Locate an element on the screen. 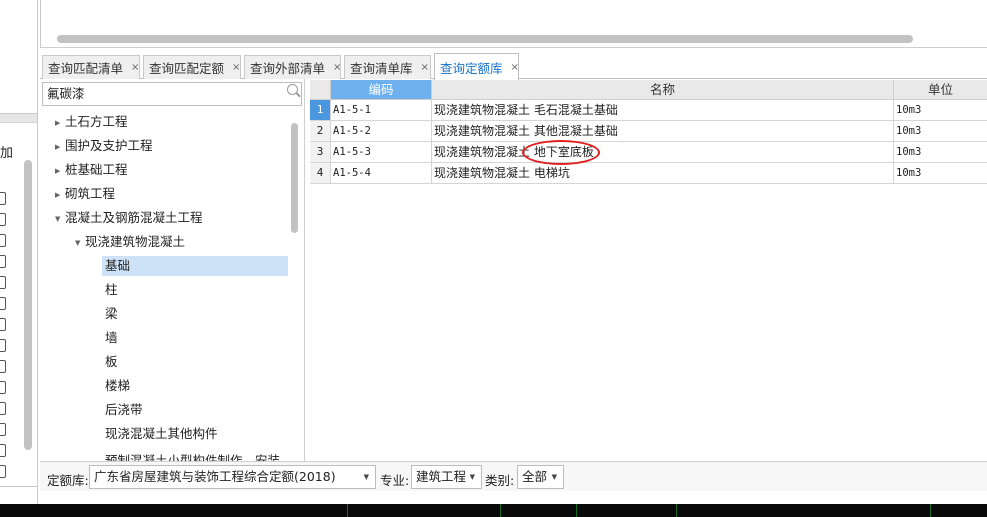 Image resolution: width=987 pixels, height=517 pixels. tab-label: 查询清单库 is located at coordinates (381, 68).